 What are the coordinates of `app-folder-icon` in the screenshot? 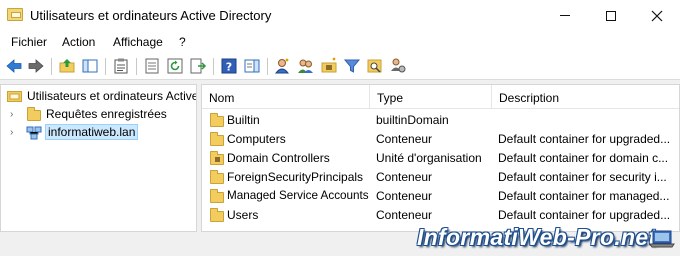 It's located at (15, 14).